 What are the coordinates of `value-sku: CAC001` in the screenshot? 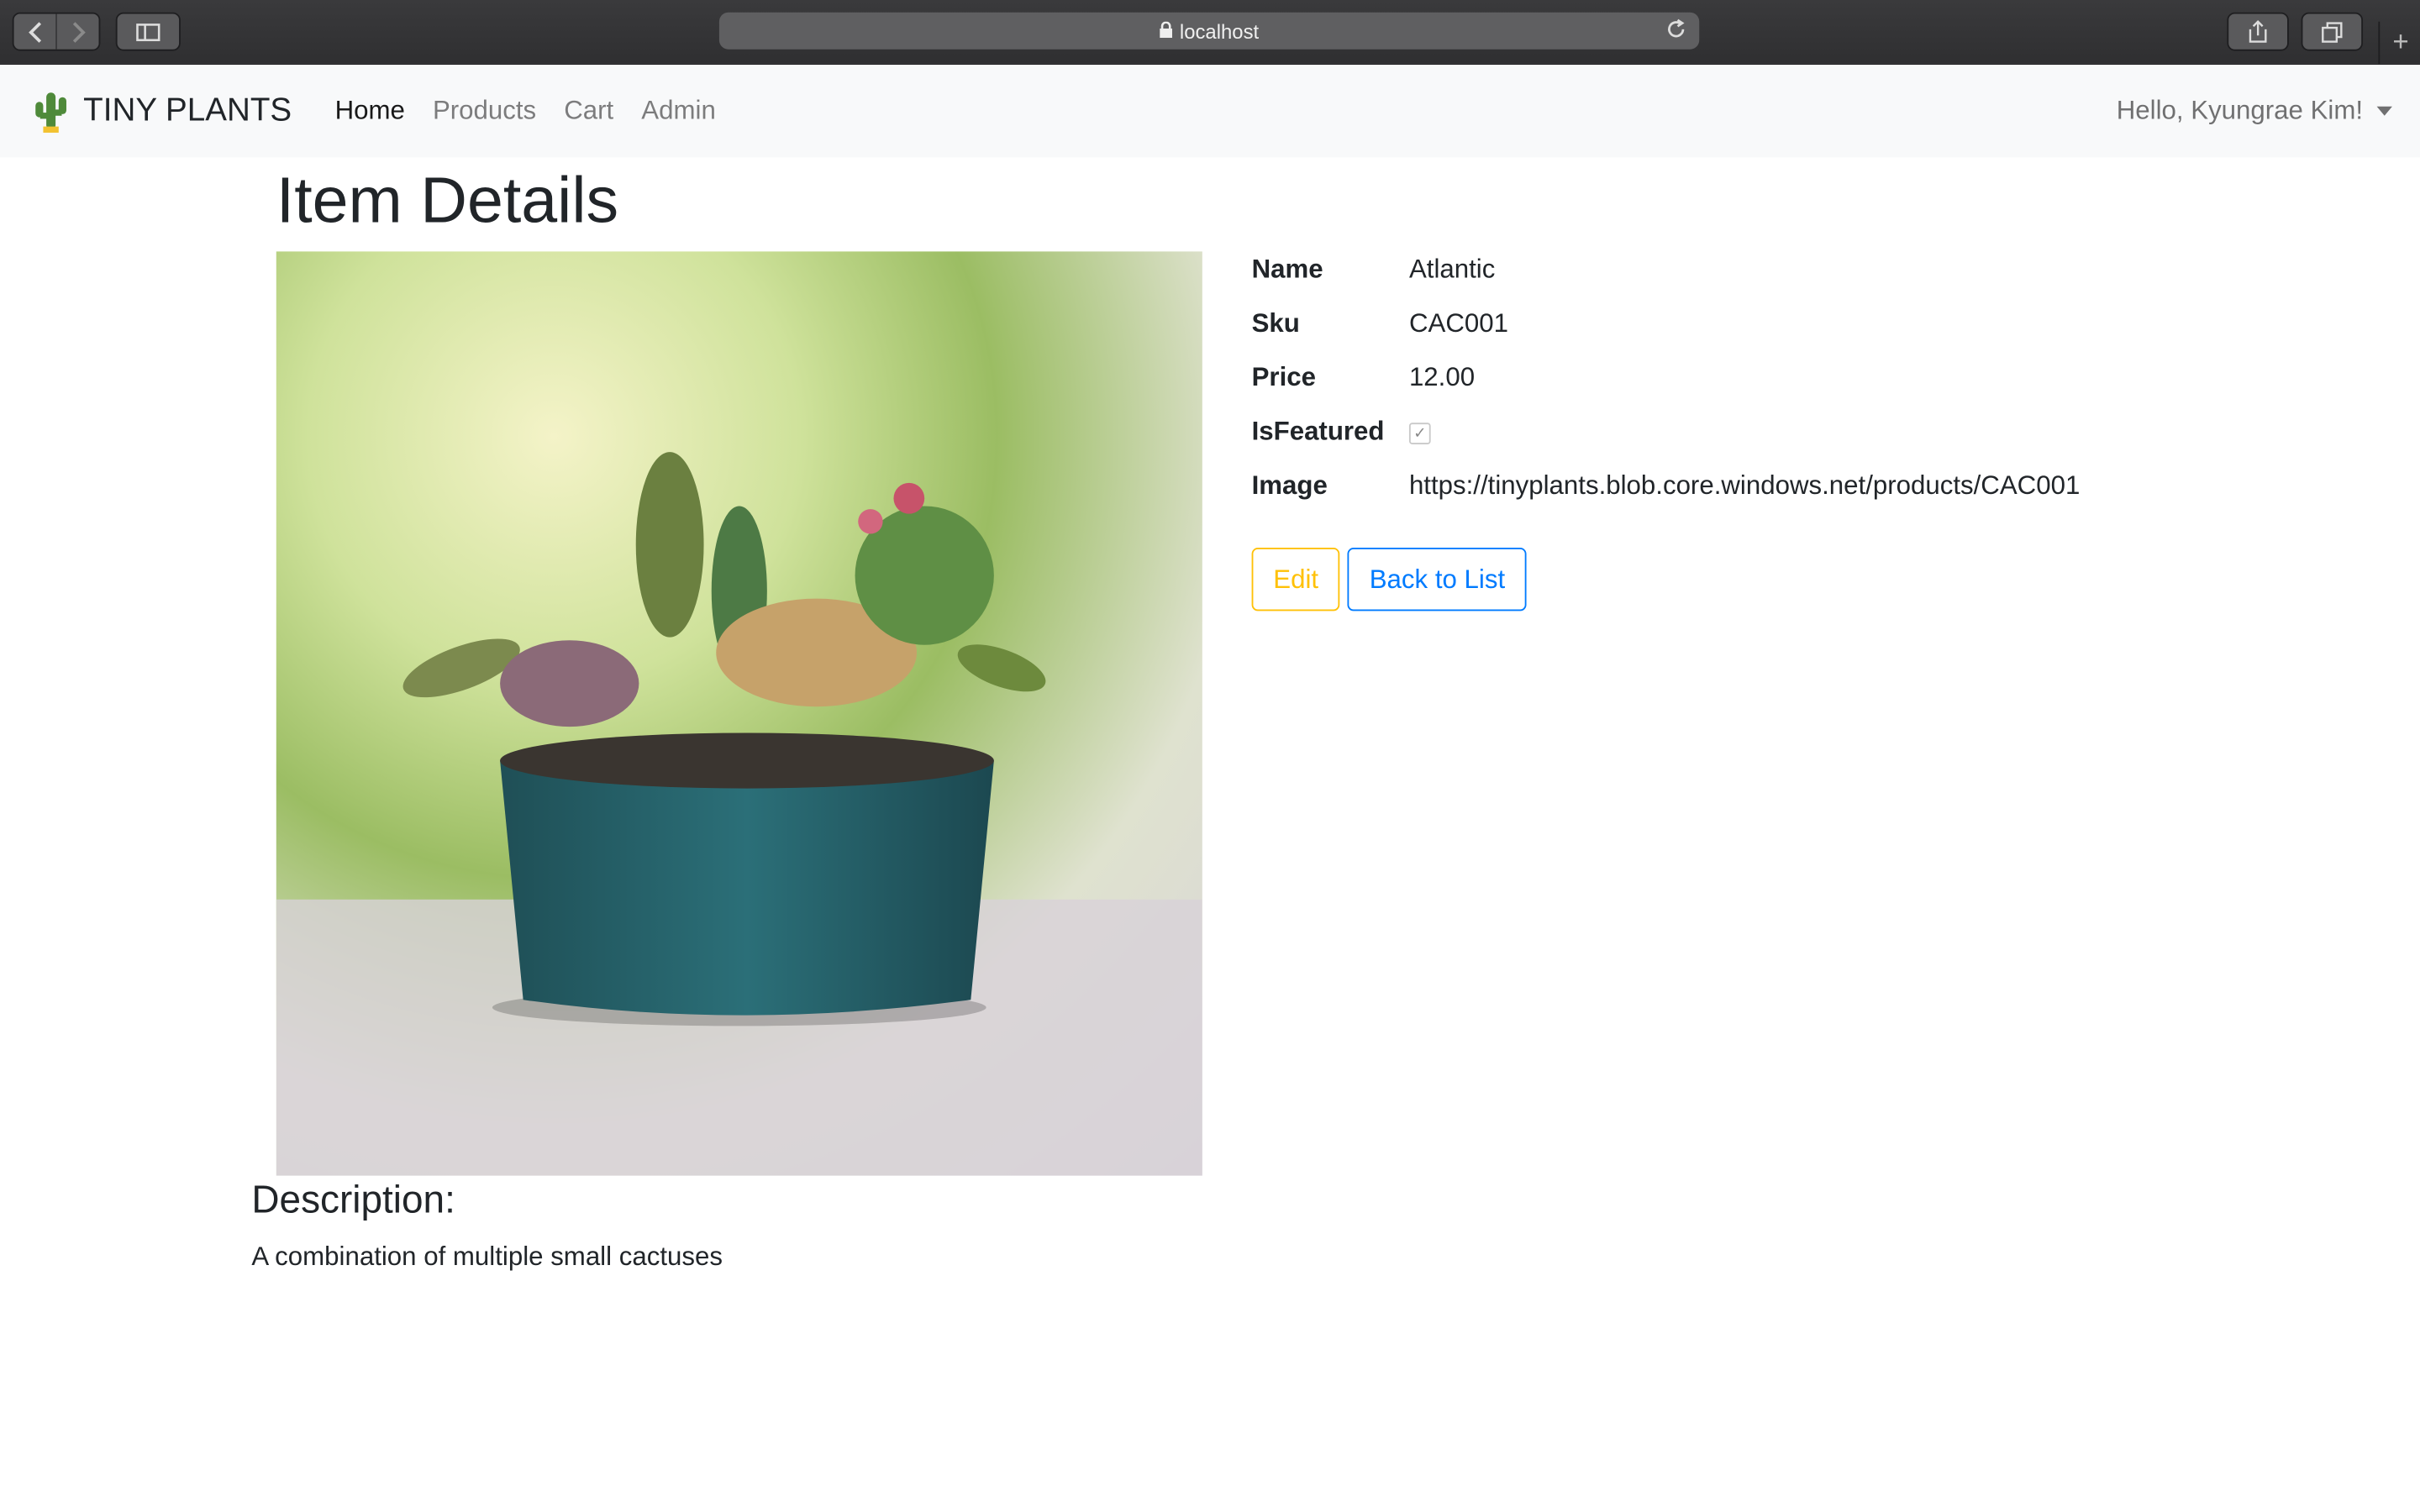 It's located at (1458, 323).